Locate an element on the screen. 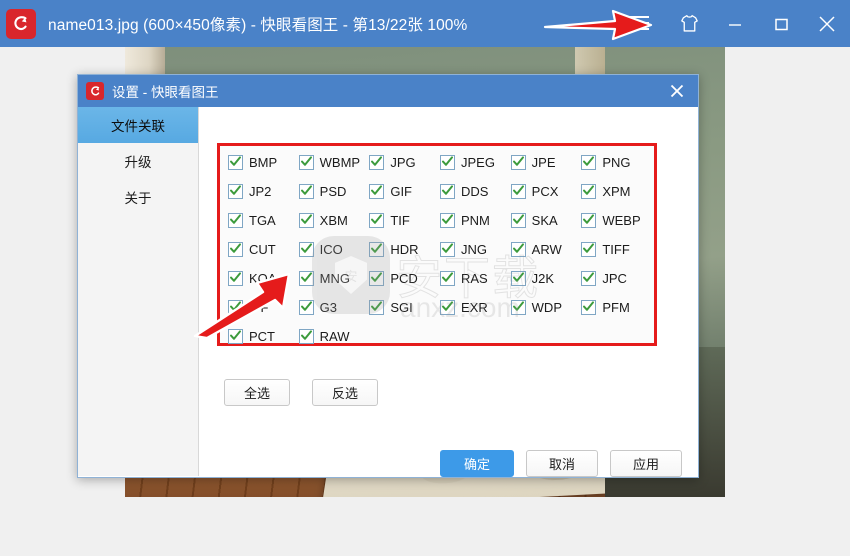  format-checkbox: DDS is located at coordinates (475, 191).